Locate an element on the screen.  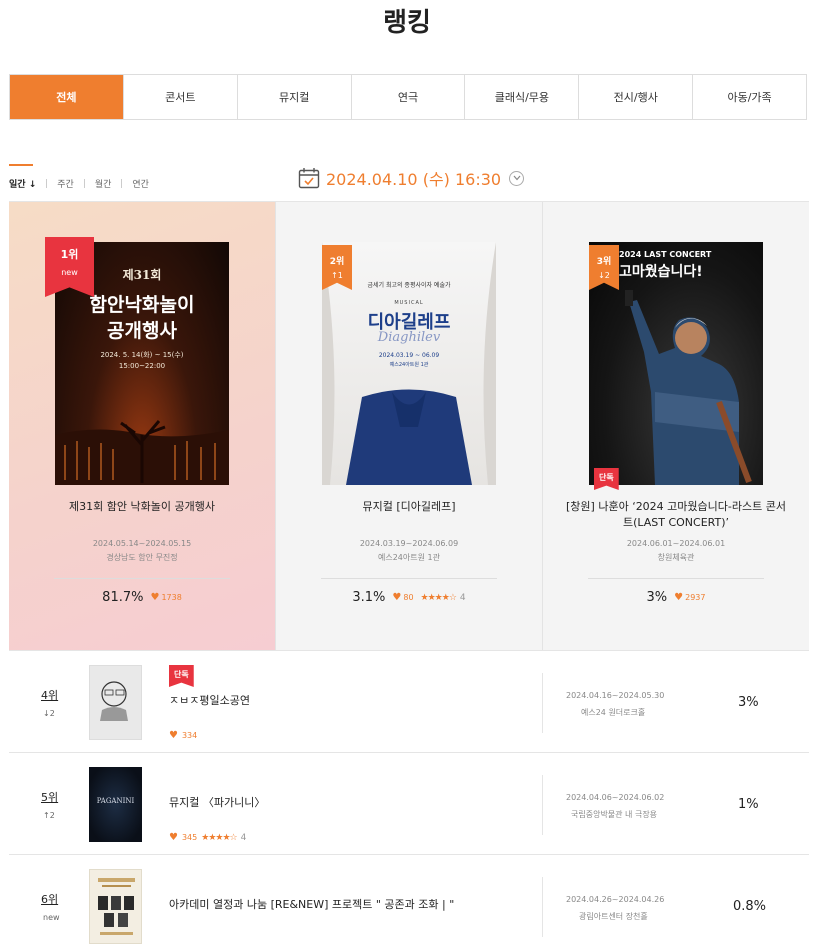
rank-number: 4위 is located at coordinates (50, 695).